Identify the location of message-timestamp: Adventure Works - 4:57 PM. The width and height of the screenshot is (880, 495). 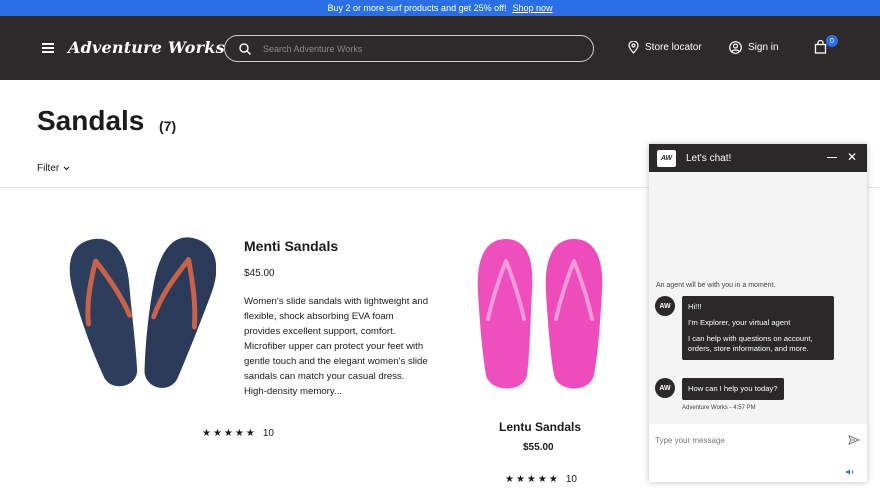
(719, 408).